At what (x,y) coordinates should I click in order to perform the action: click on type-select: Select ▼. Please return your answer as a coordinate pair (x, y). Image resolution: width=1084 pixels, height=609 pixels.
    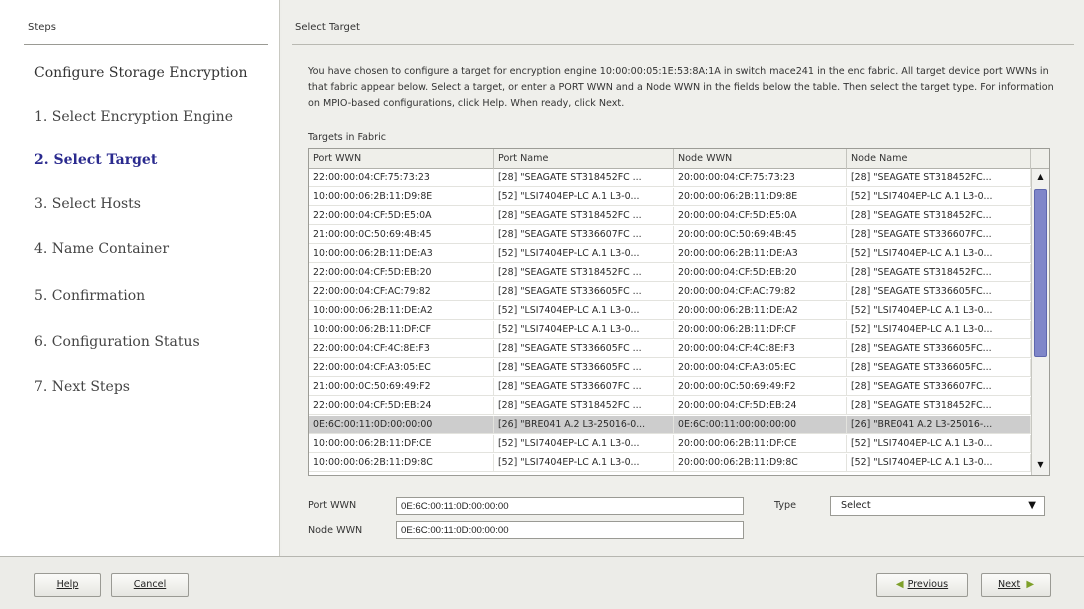
    Looking at the image, I should click on (937, 506).